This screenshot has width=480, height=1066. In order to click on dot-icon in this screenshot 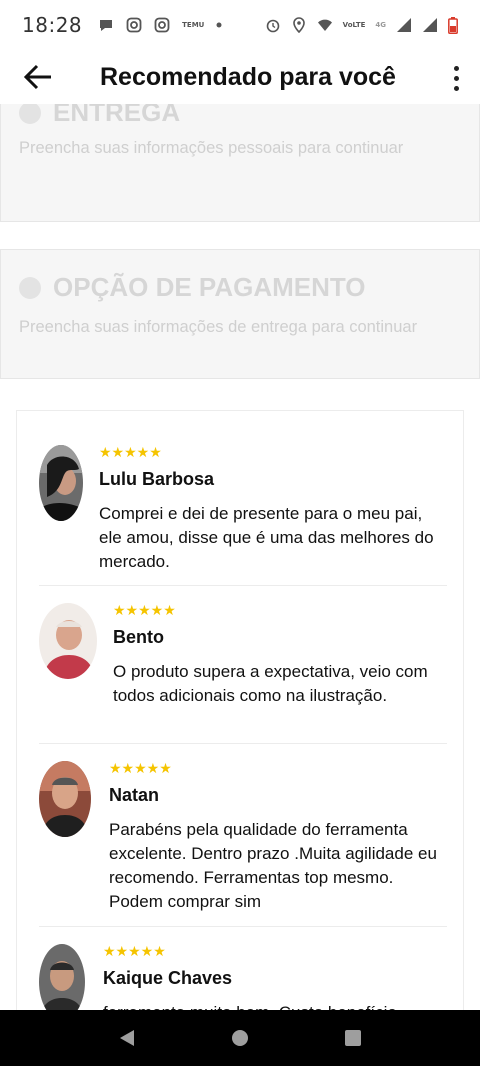, I will do `click(219, 25)`.